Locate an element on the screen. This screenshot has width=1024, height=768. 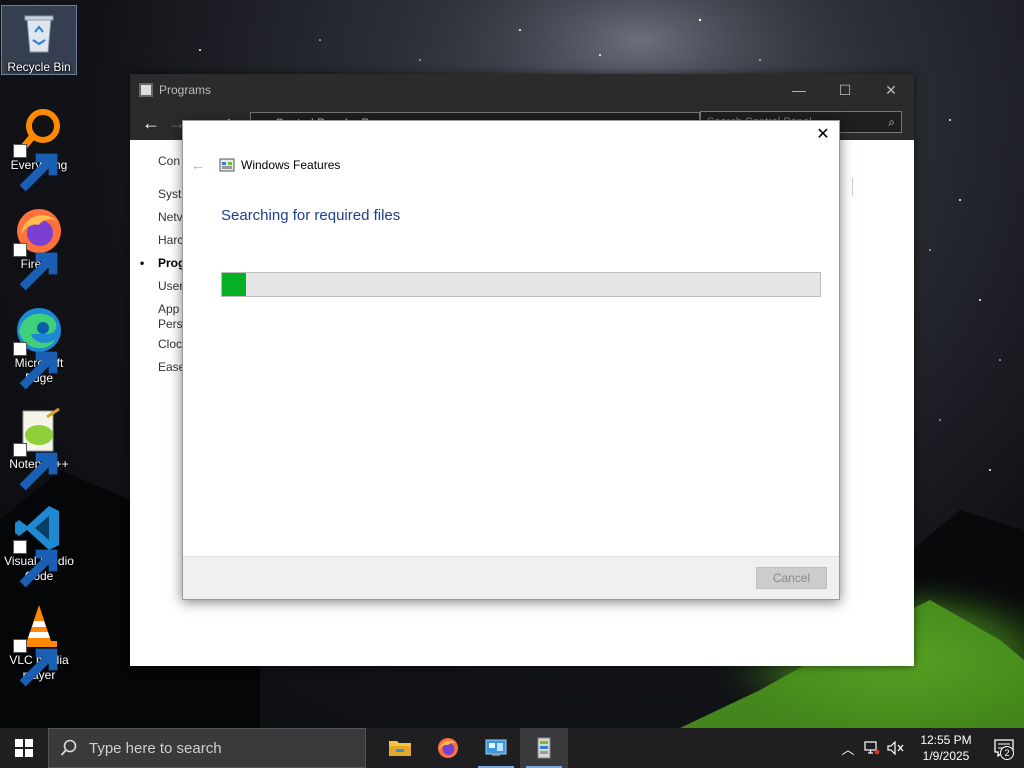
back-button: ← is located at coordinates (151, 123).